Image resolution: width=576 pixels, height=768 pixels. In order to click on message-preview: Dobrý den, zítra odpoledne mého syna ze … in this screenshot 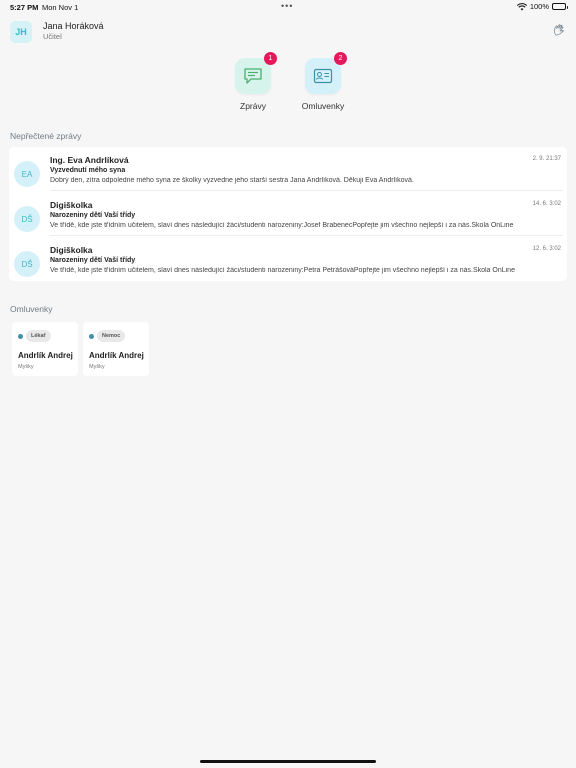, I will do `click(232, 180)`.